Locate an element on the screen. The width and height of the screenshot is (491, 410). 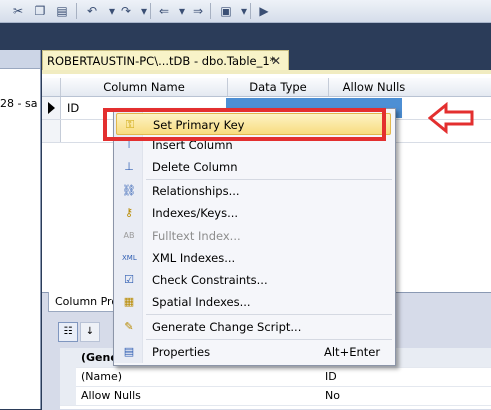
navigate-icon: ⇐ is located at coordinates (164, 11).